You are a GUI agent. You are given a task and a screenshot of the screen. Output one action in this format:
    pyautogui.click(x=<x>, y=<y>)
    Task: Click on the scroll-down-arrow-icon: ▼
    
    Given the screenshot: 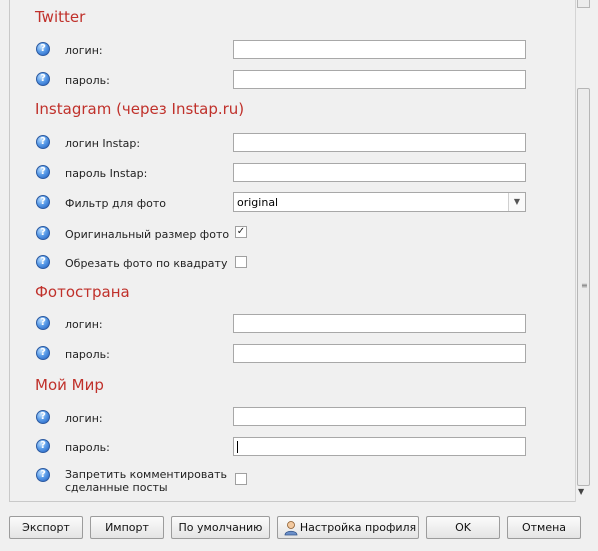 What is the action you would take?
    pyautogui.click(x=581, y=491)
    